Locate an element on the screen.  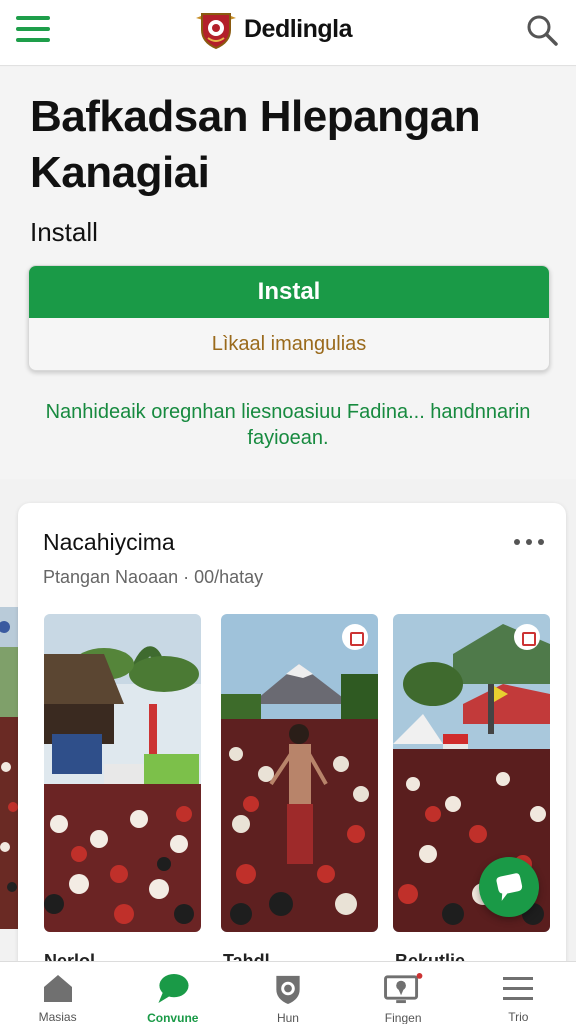
nav-item-screen: Fingen is located at coordinates (403, 993).